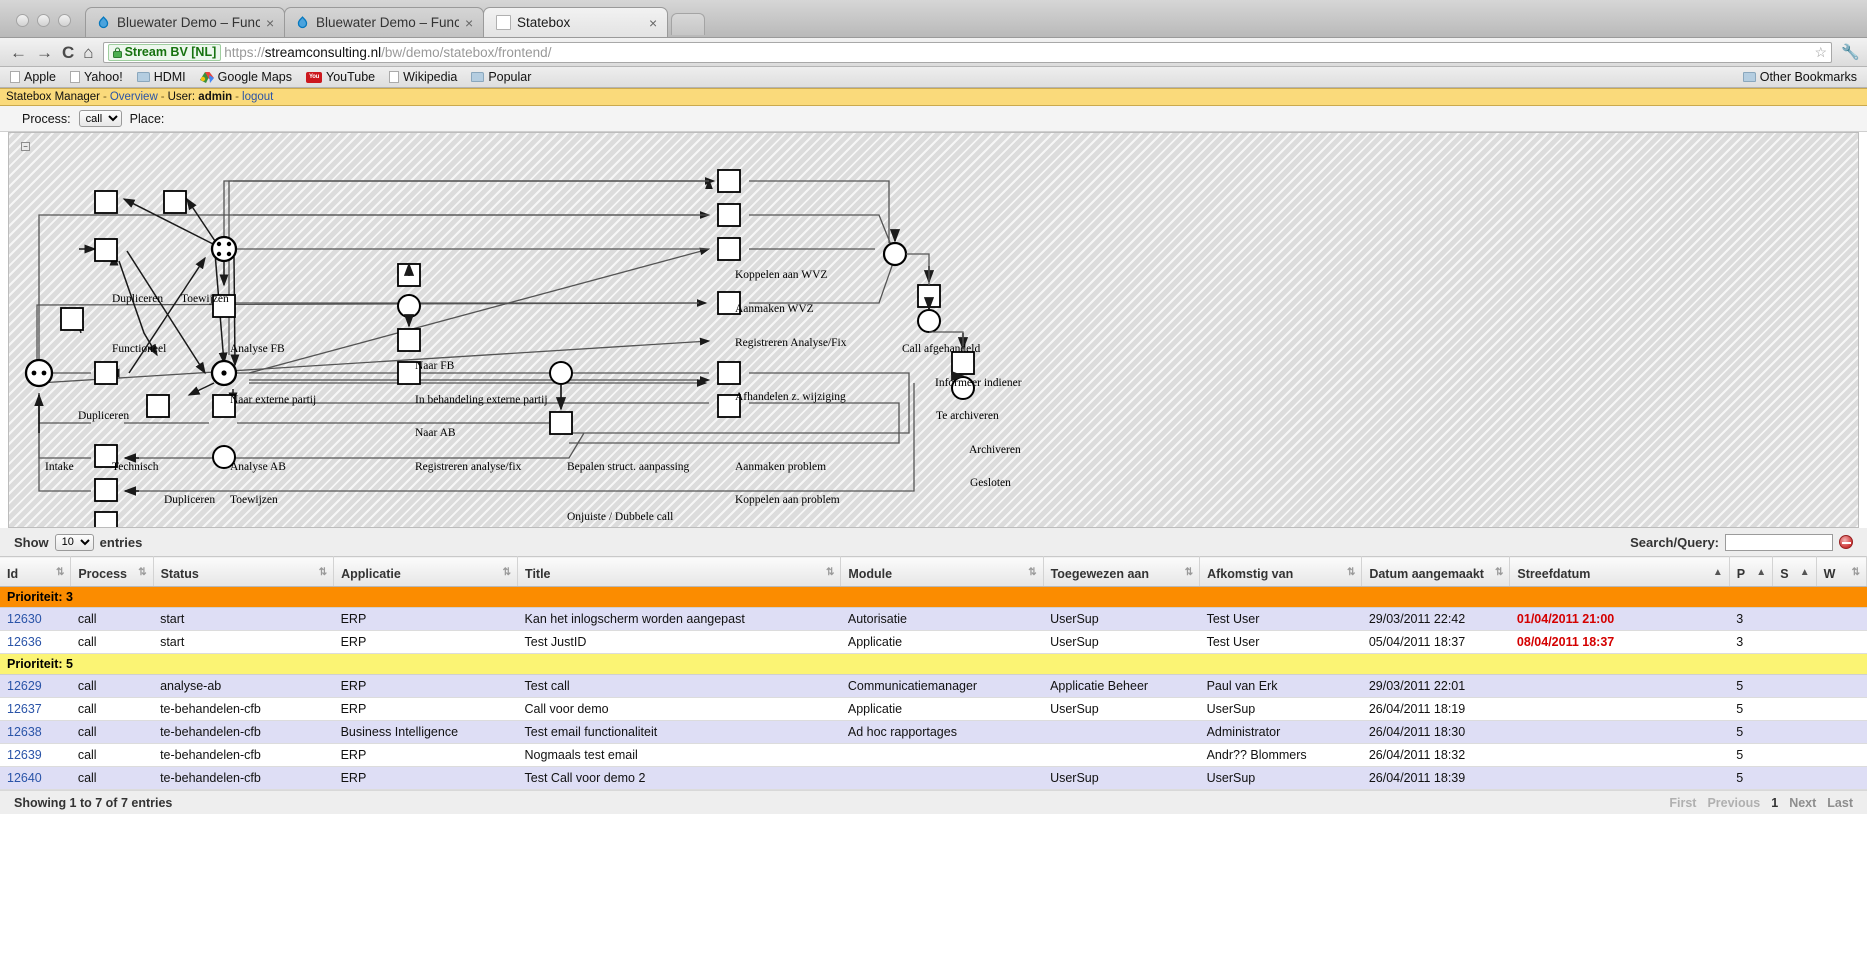 The width and height of the screenshot is (1867, 966). I want to click on call-id-link: 12629, so click(24, 686).